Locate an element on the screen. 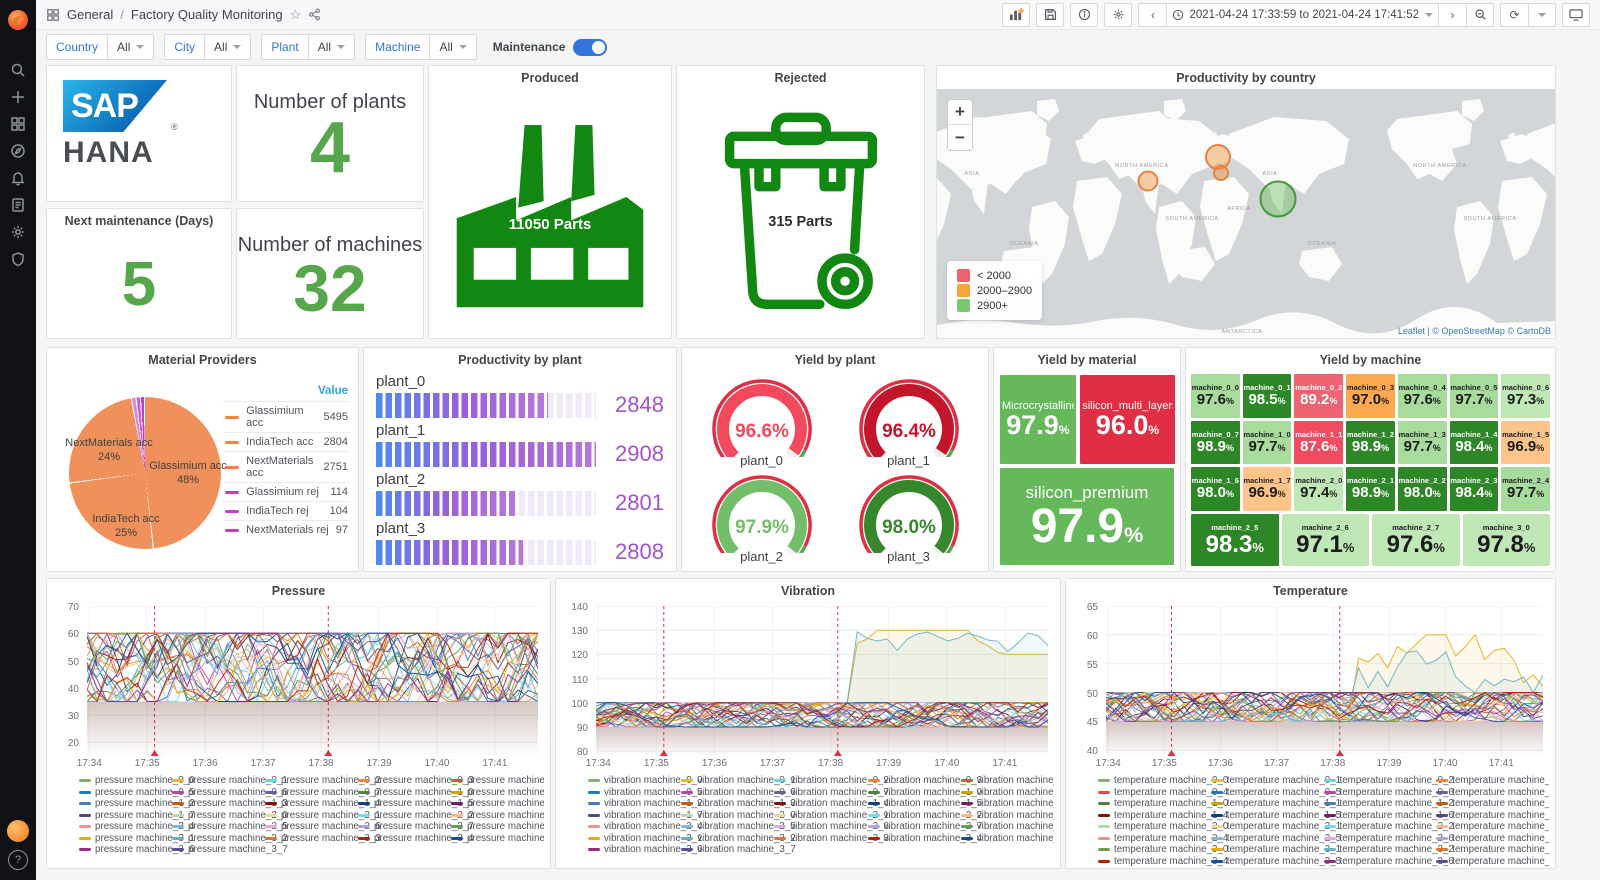 Image resolution: width=1600 pixels, height=880 pixels. legend-item-machine_1_6: temperature machine_1_6 is located at coordinates (1388, 816).